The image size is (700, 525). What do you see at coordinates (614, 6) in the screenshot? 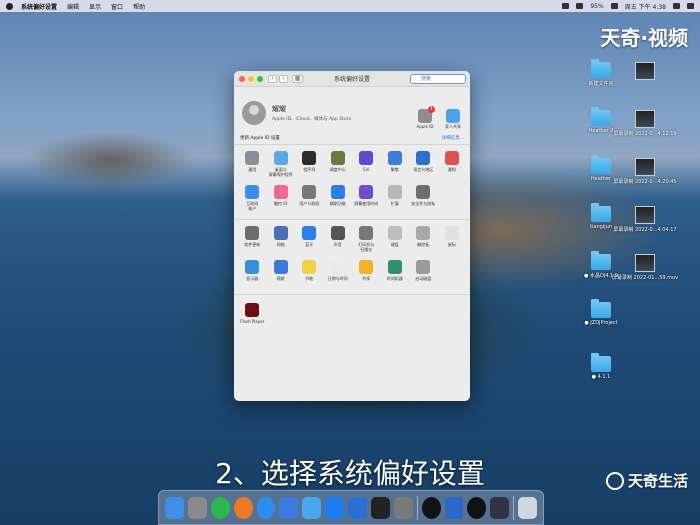
I see `battery-icon` at bounding box center [614, 6].